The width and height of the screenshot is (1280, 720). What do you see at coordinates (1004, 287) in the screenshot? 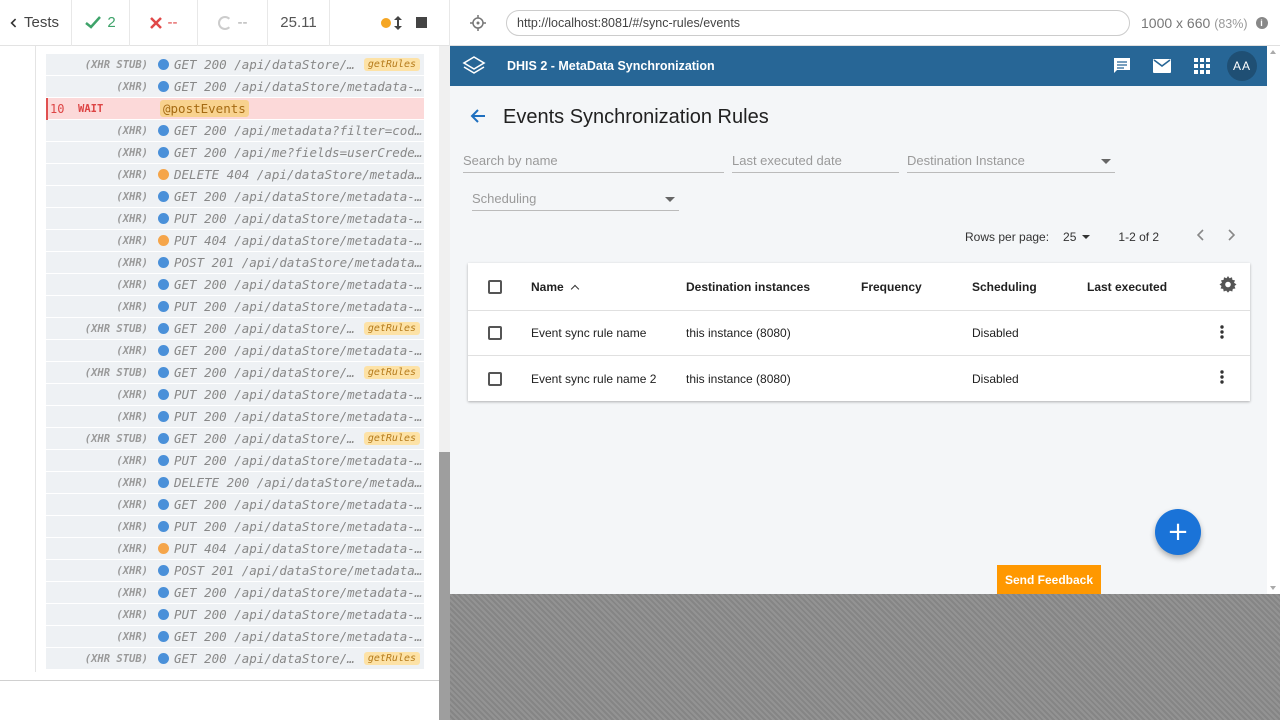
I see `column-header-scheduling: Scheduling` at bounding box center [1004, 287].